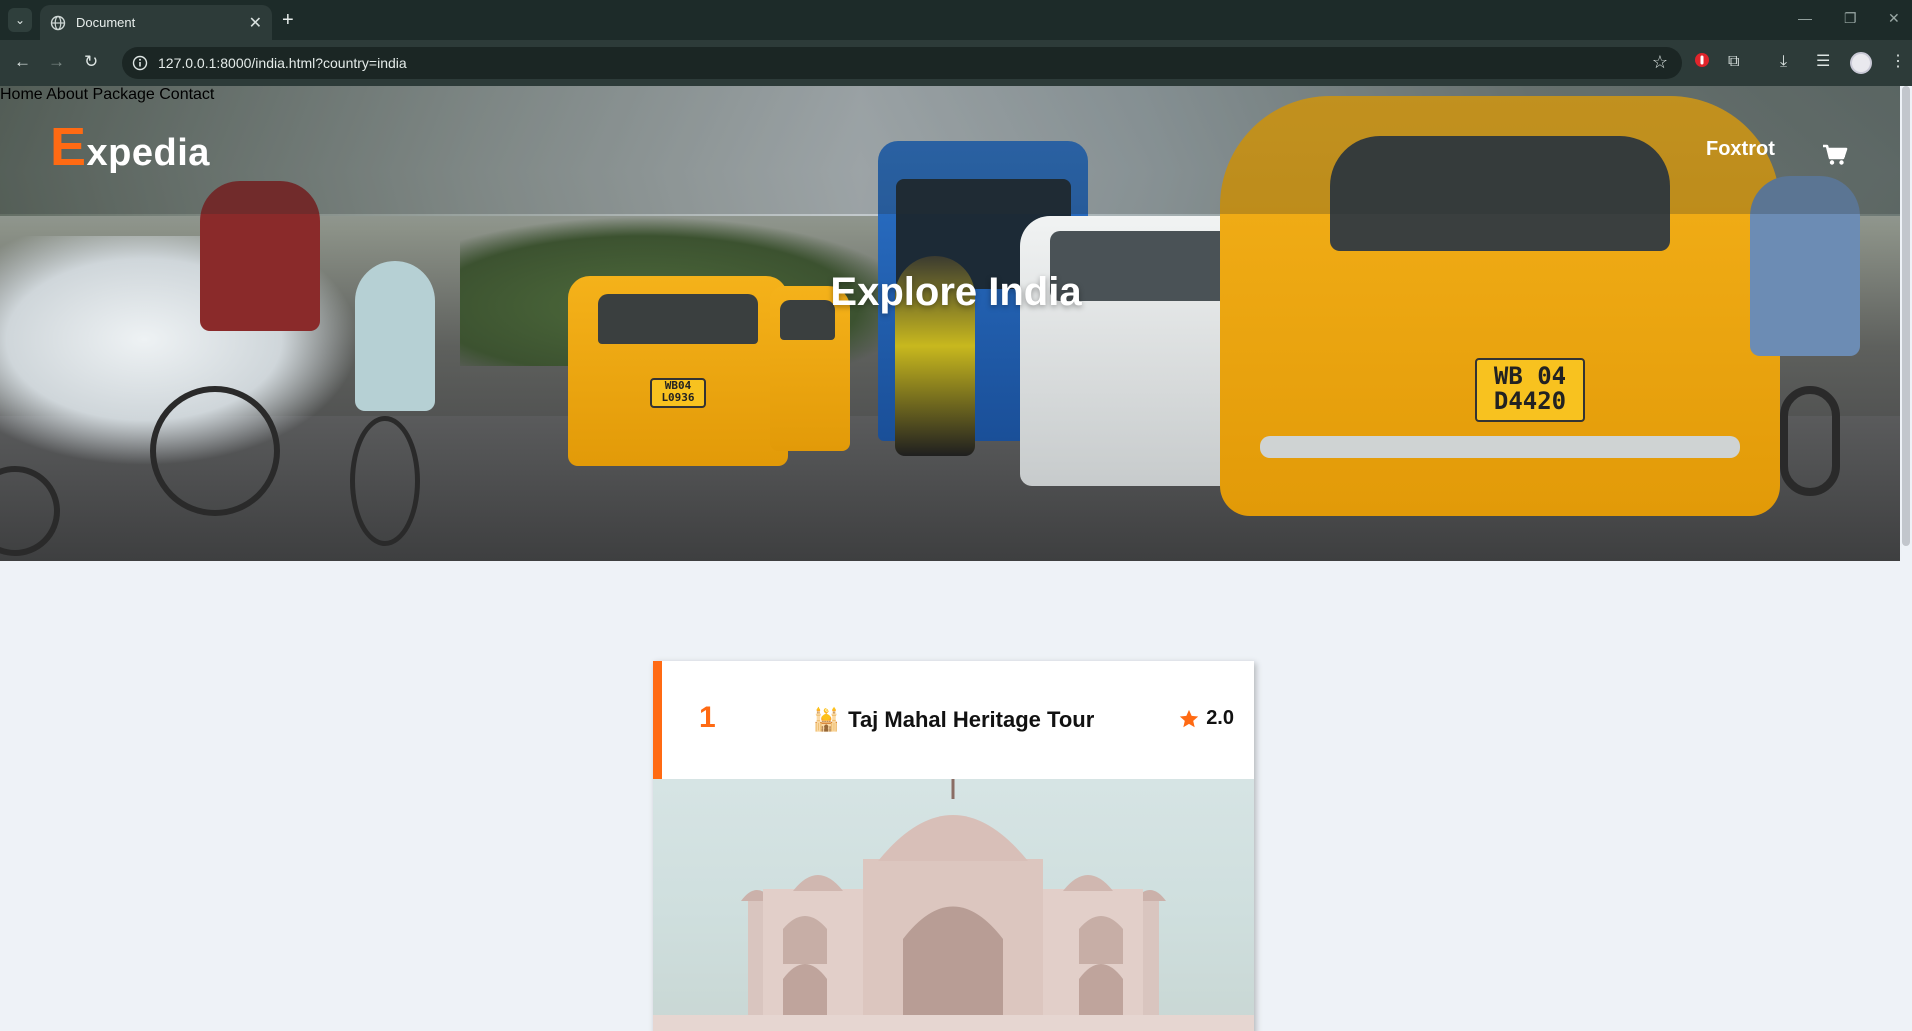 This screenshot has height=1031, width=1912. Describe the element at coordinates (288, 20) in the screenshot. I see `new-tab-button: +` at that location.